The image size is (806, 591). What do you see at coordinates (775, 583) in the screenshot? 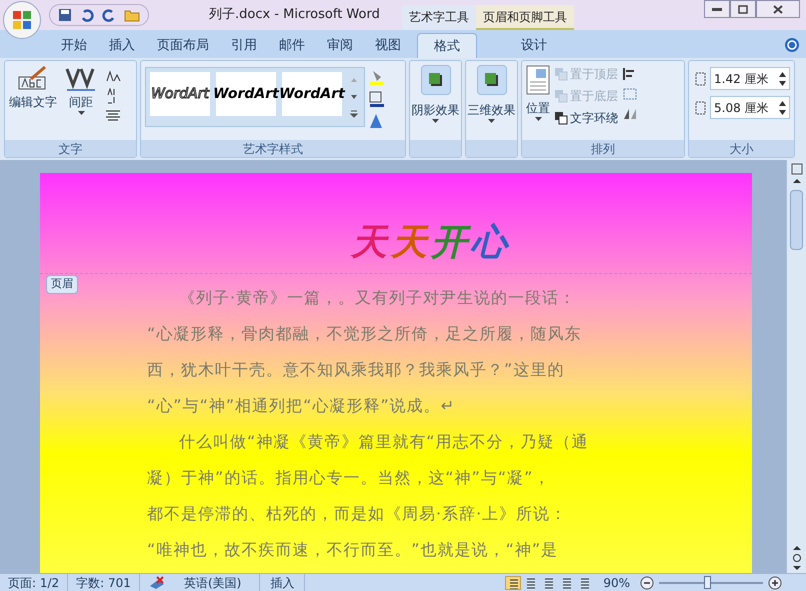
I see `zoom-in-icon` at bounding box center [775, 583].